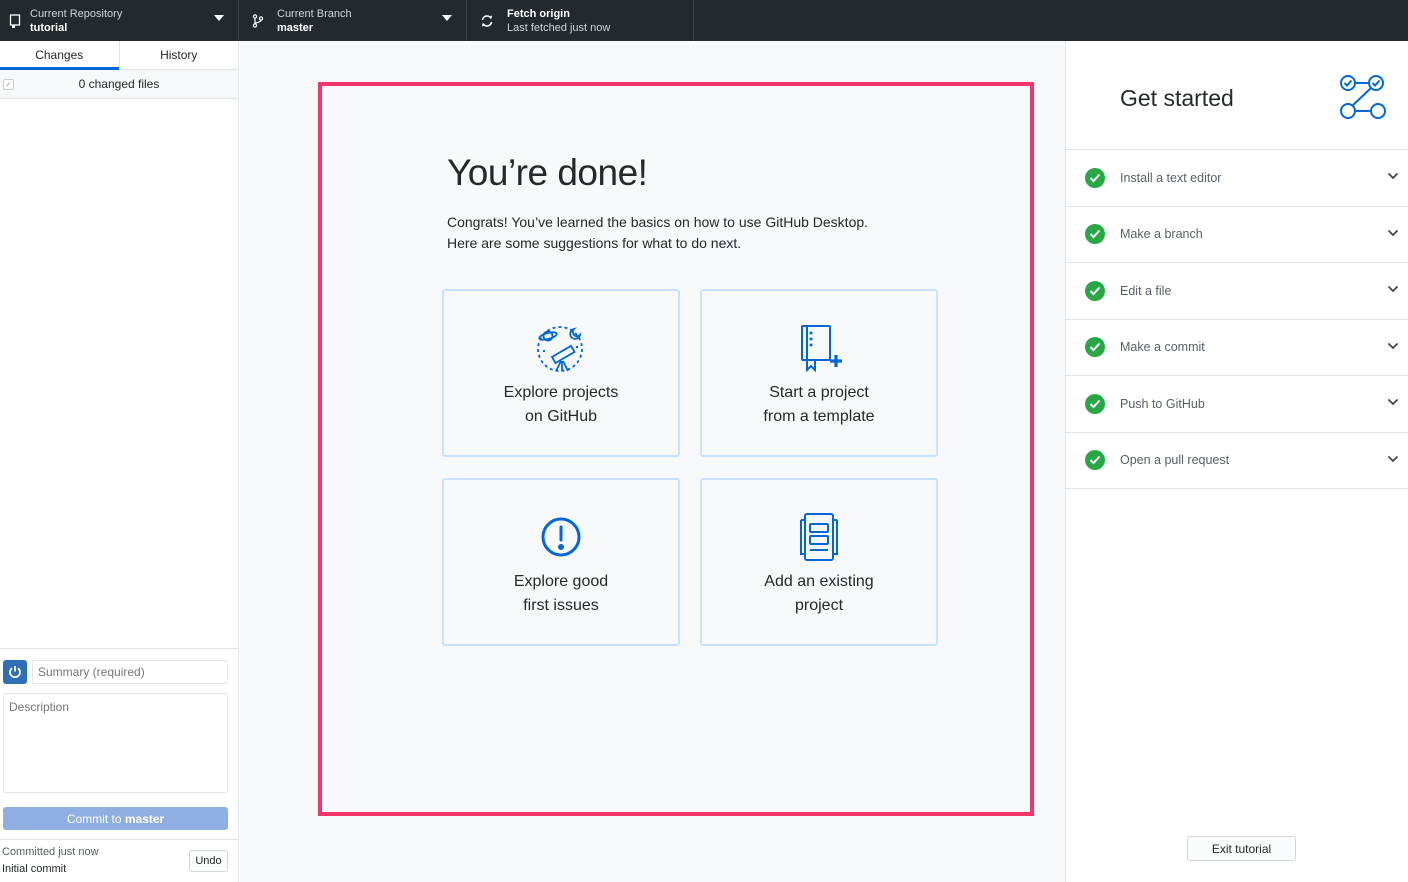  I want to click on page-title: You’re done!, so click(547, 172).